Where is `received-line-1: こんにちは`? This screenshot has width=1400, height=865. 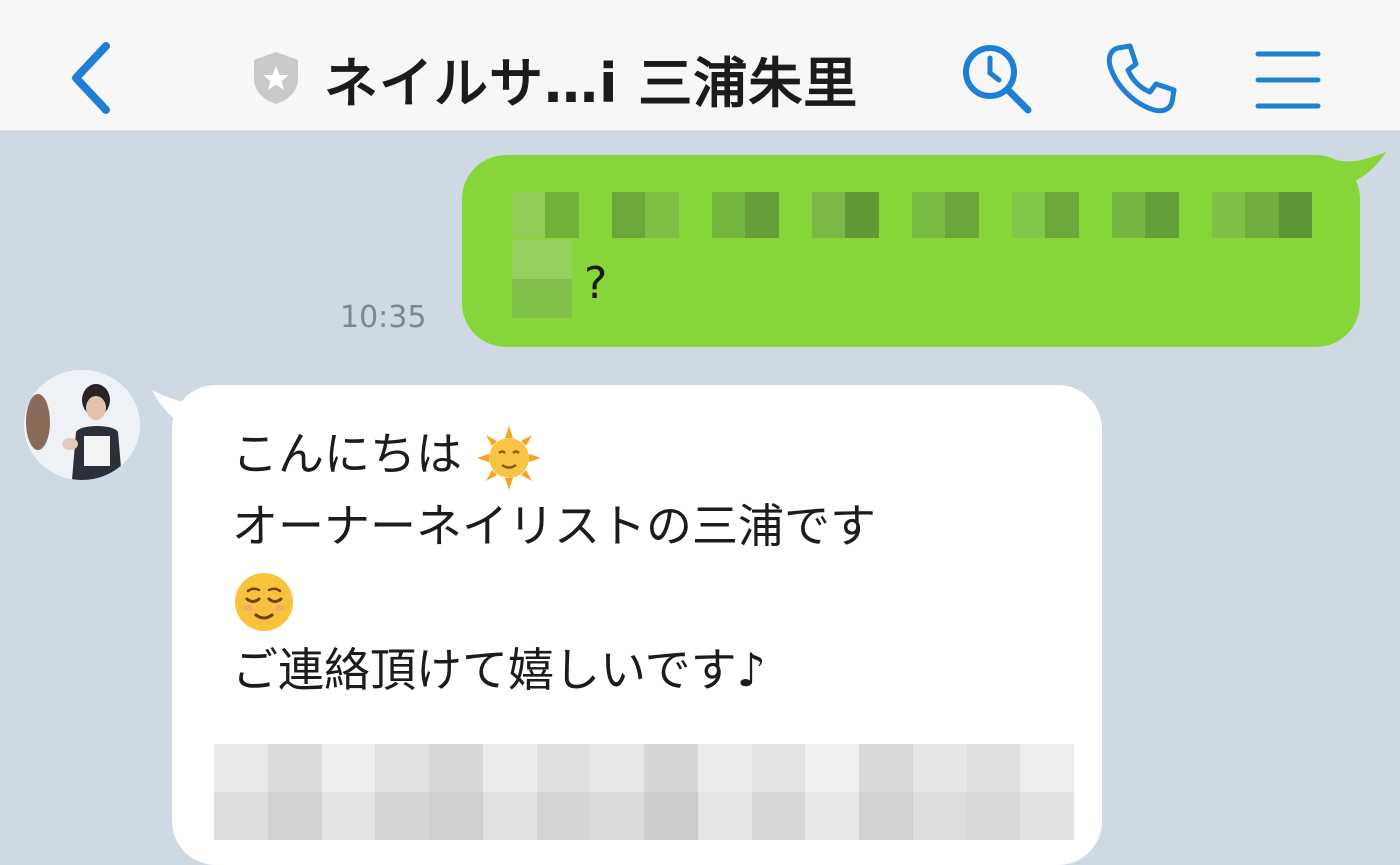 received-line-1: こんにちは is located at coordinates (652, 454).